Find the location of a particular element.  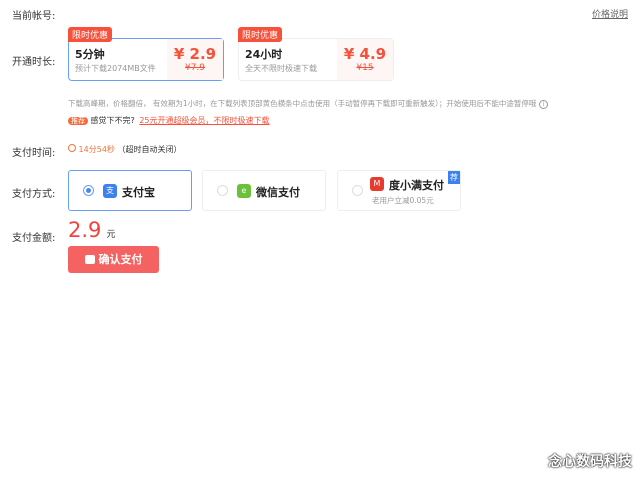

amount-label: 支付金额: is located at coordinates (34, 238).